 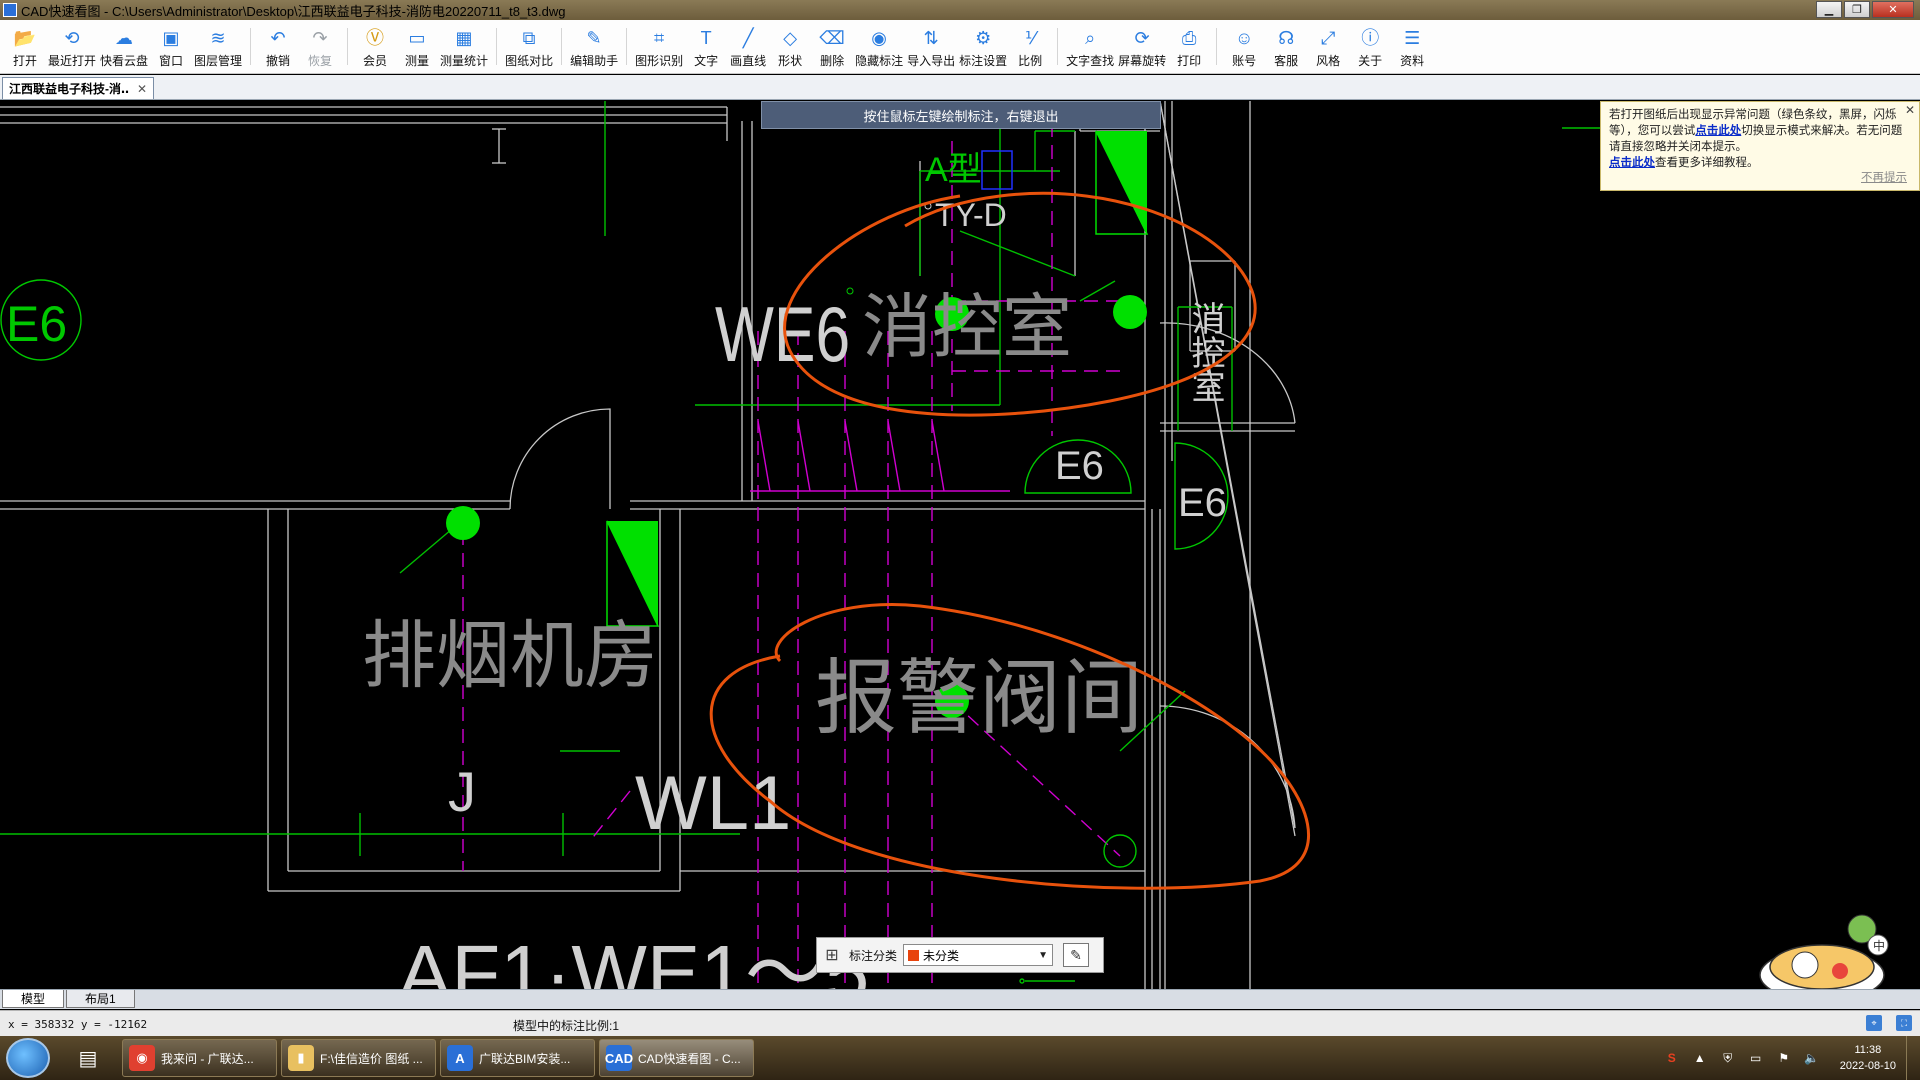 What do you see at coordinates (1090, 38) in the screenshot?
I see `text-search-icon: ⌕` at bounding box center [1090, 38].